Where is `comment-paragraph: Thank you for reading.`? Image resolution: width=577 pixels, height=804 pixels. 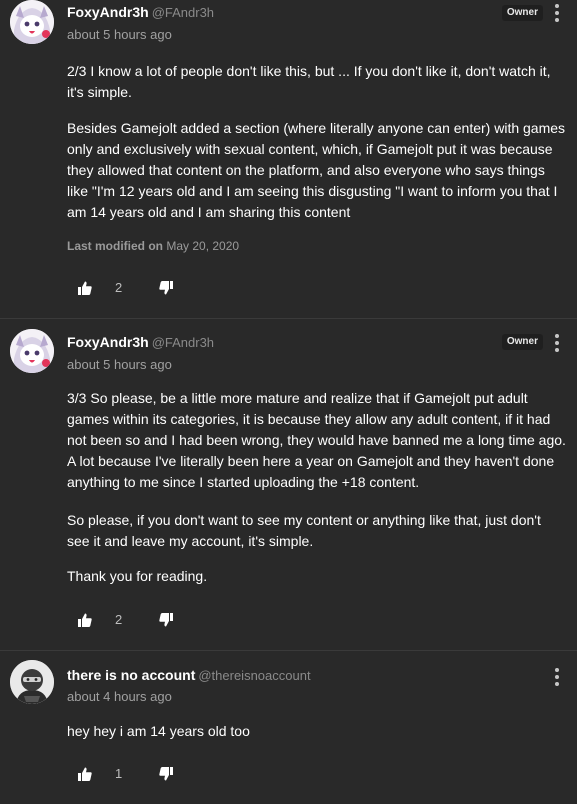
comment-paragraph: Thank you for reading. is located at coordinates (137, 576).